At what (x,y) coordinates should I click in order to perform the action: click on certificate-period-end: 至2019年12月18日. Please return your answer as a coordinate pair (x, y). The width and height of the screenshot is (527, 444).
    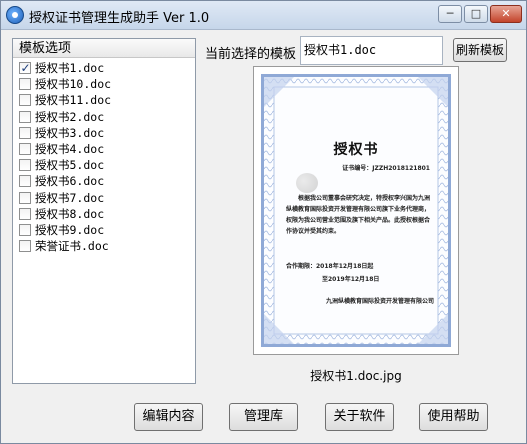
    Looking at the image, I should click on (351, 279).